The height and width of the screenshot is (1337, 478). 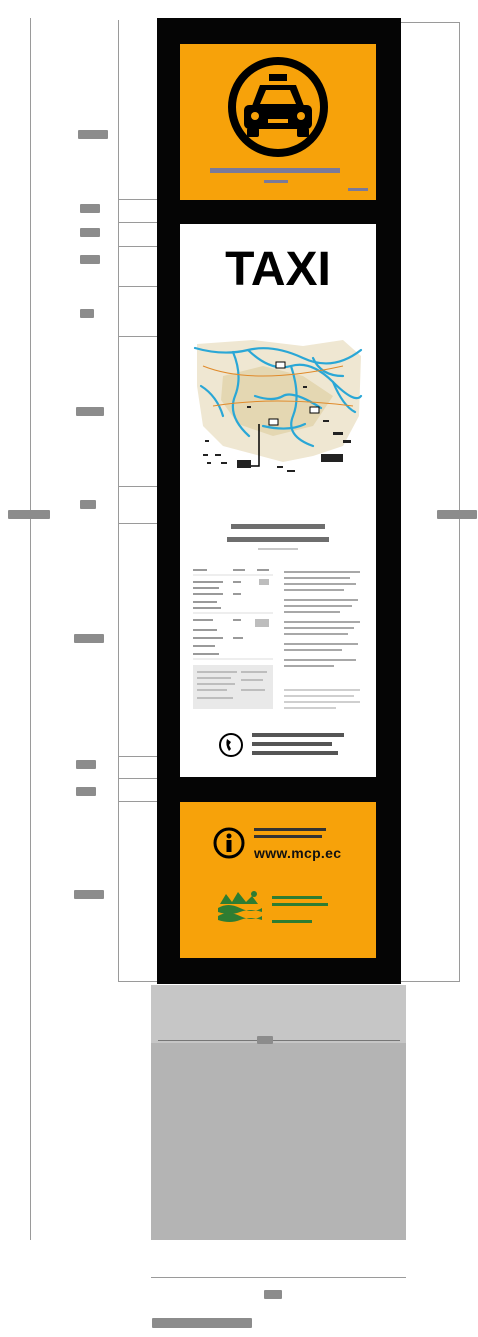 What do you see at coordinates (278, 880) in the screenshot?
I see `footer-panel` at bounding box center [278, 880].